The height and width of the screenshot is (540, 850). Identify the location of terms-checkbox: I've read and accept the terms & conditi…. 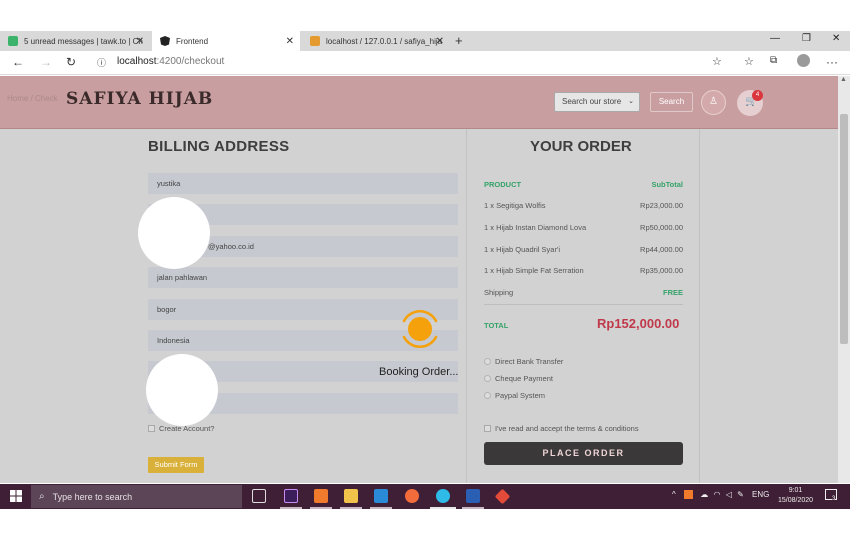
(561, 428).